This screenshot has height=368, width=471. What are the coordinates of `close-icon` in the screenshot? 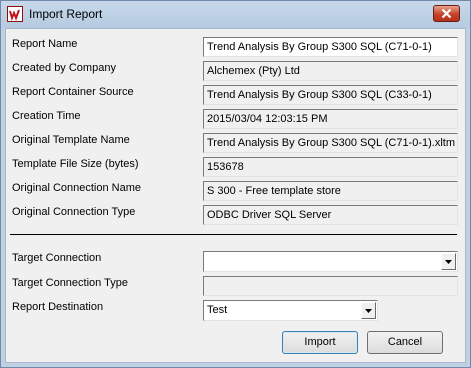 It's located at (446, 13).